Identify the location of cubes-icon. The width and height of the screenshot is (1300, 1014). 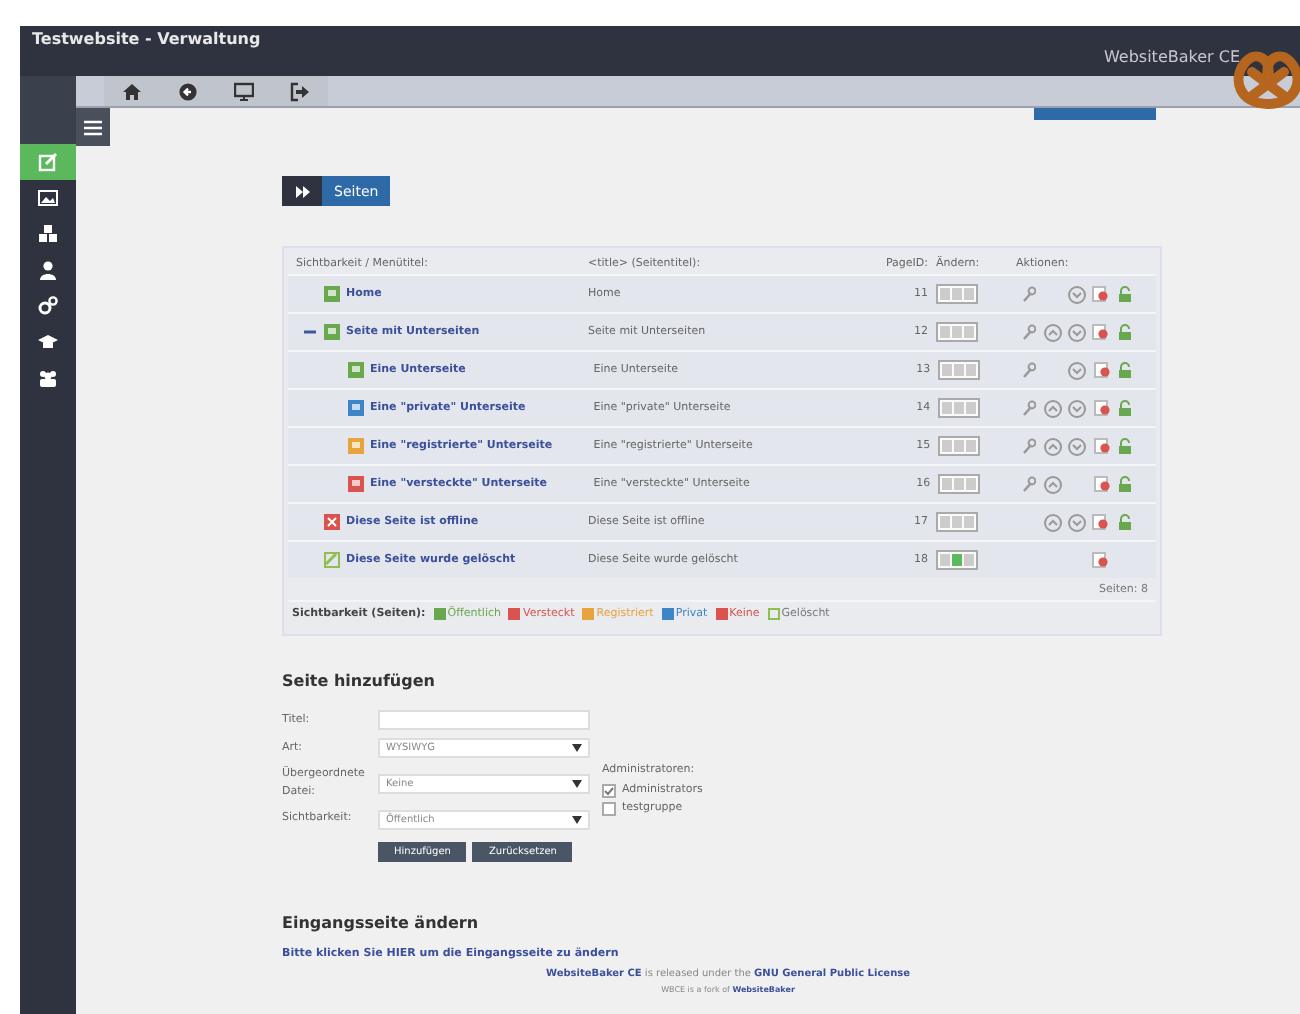
(48, 234).